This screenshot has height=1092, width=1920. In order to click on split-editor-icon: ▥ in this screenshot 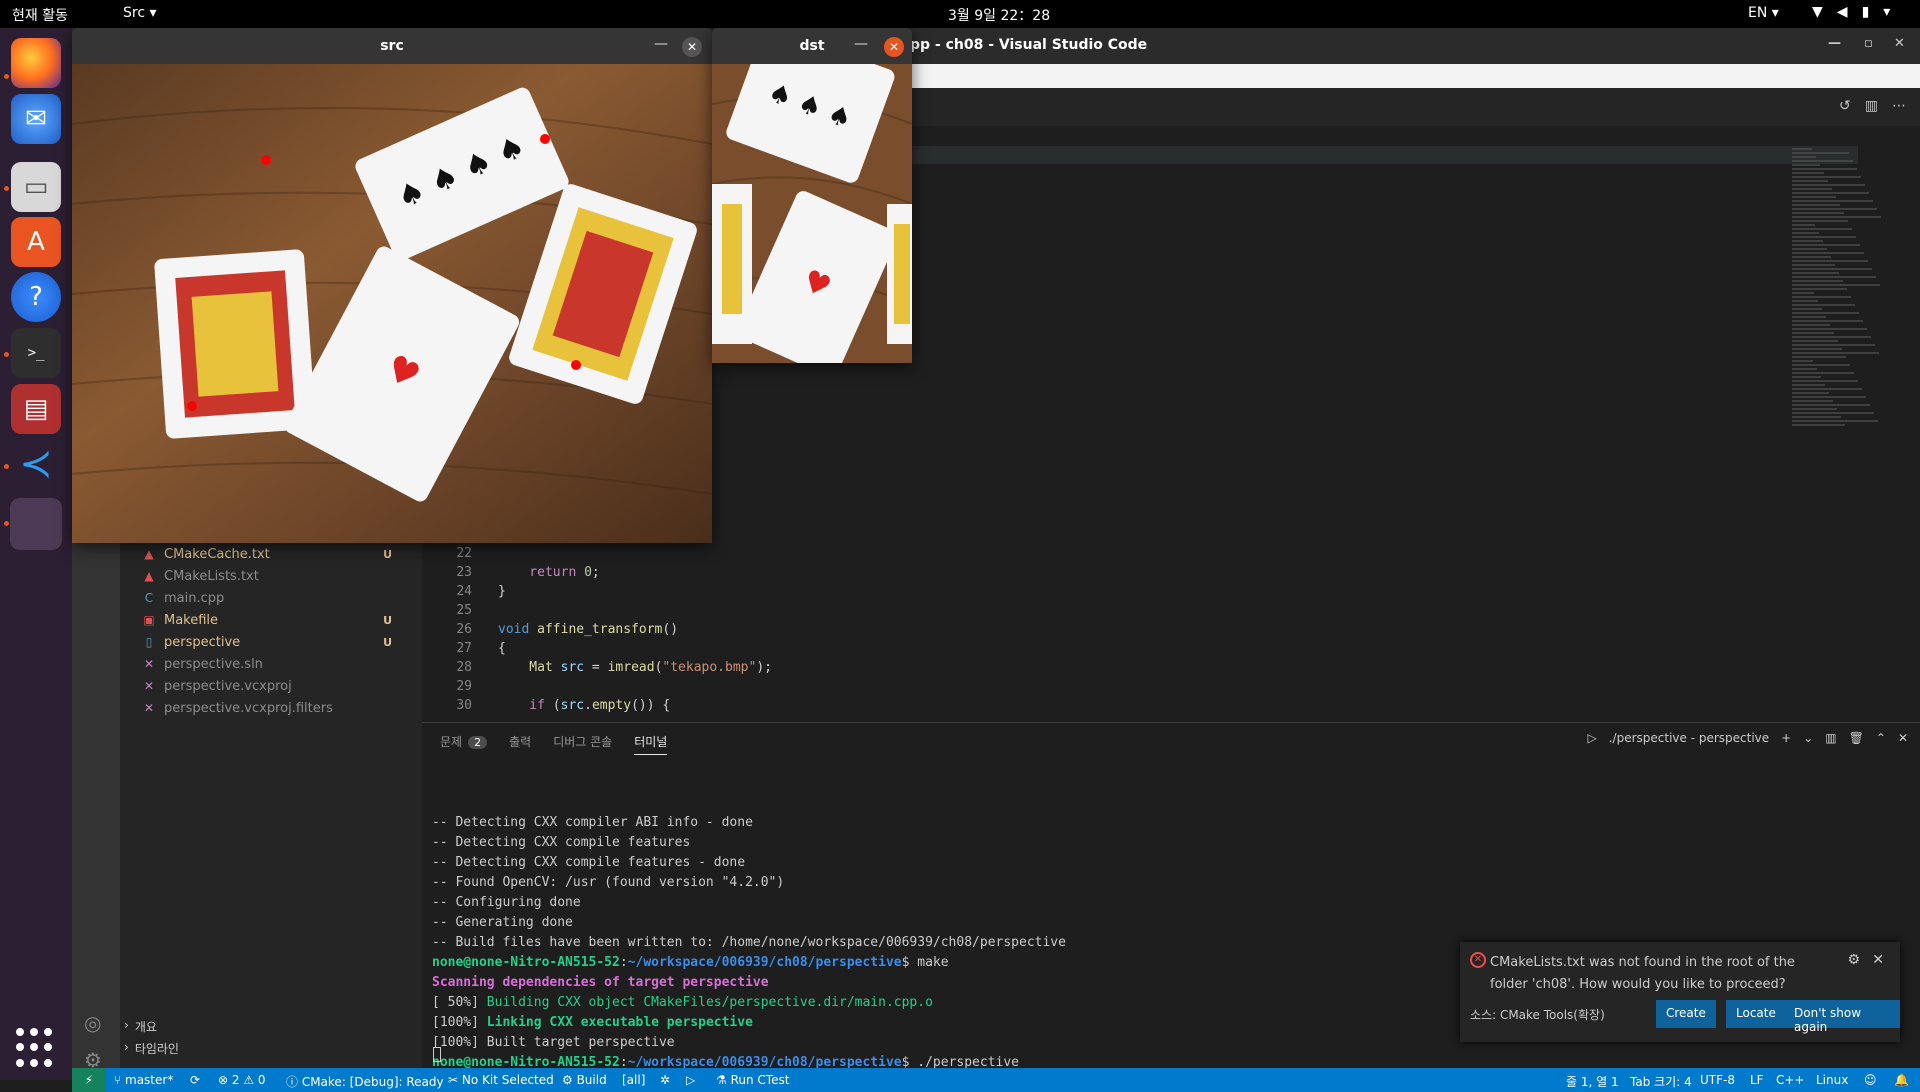, I will do `click(1871, 106)`.